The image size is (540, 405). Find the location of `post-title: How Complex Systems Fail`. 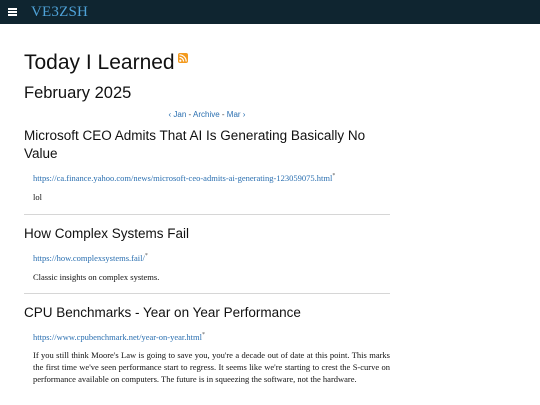

post-title: How Complex Systems Fail is located at coordinates (107, 233).